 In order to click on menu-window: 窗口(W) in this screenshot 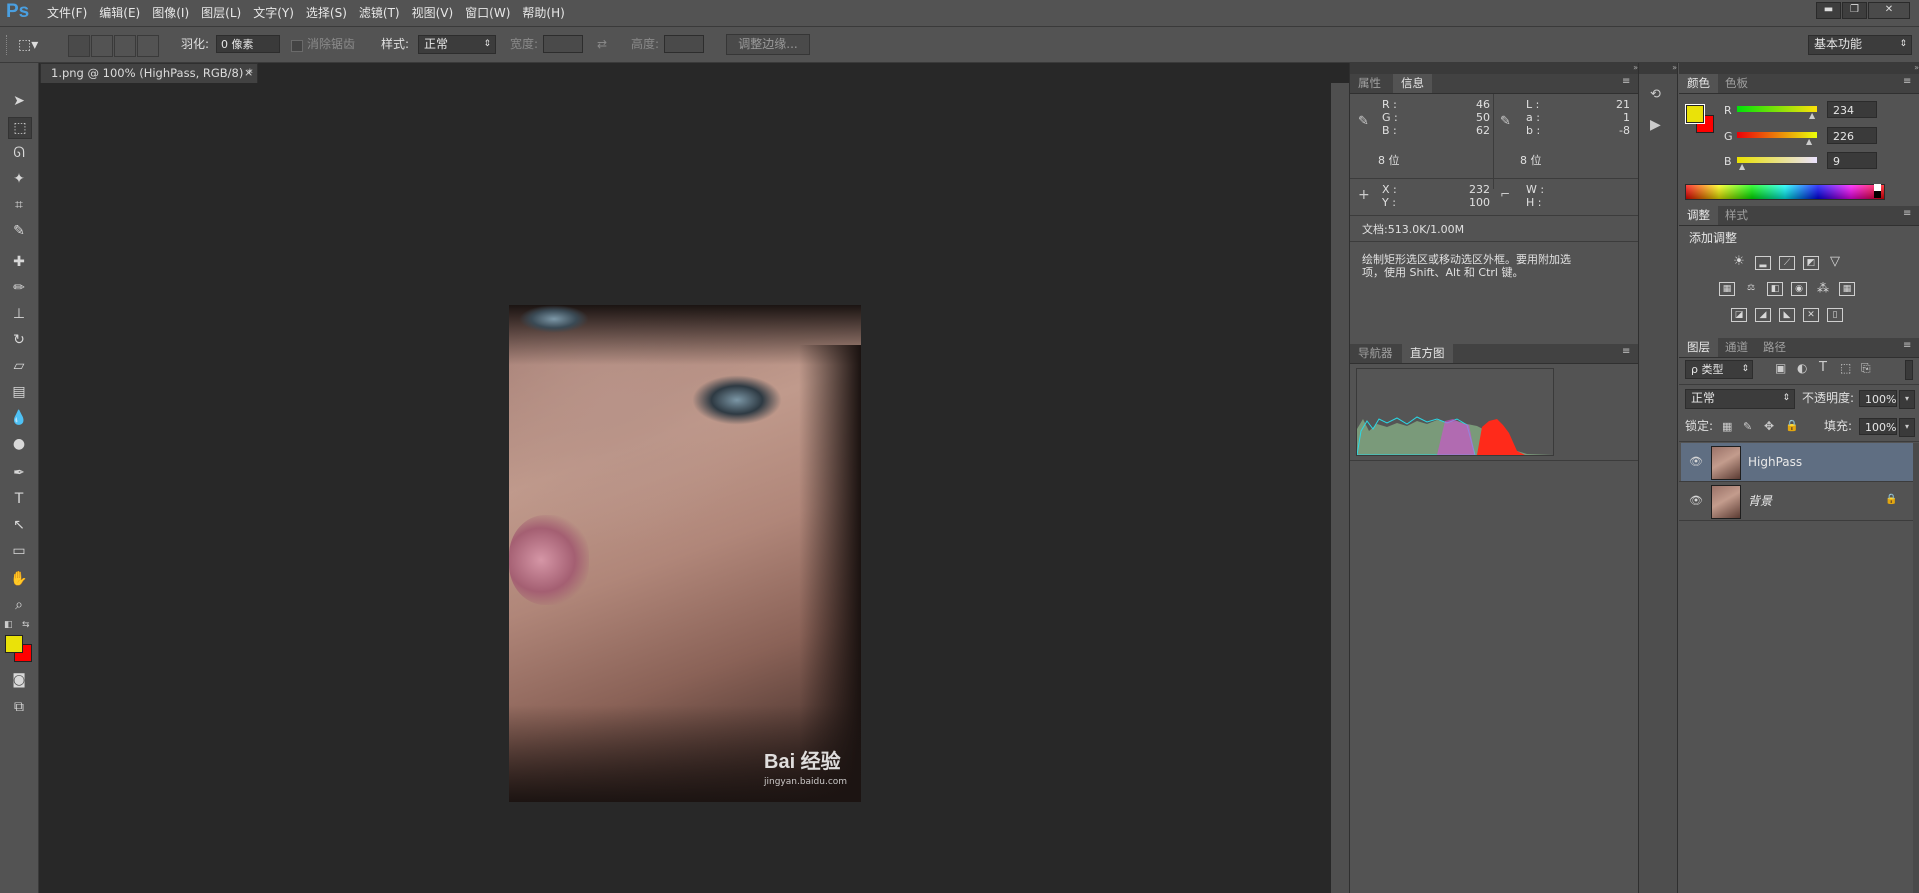, I will do `click(490, 13)`.